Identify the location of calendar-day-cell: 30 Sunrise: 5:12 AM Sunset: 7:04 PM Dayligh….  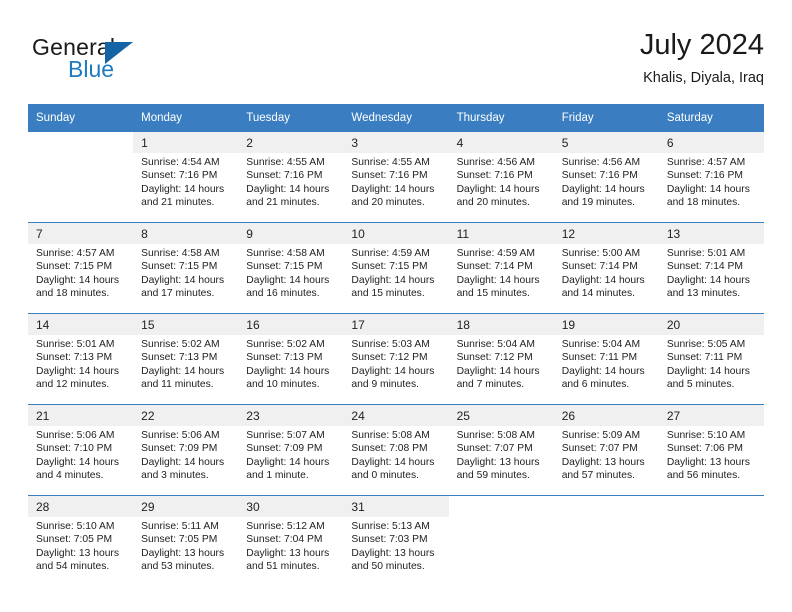
(291, 540).